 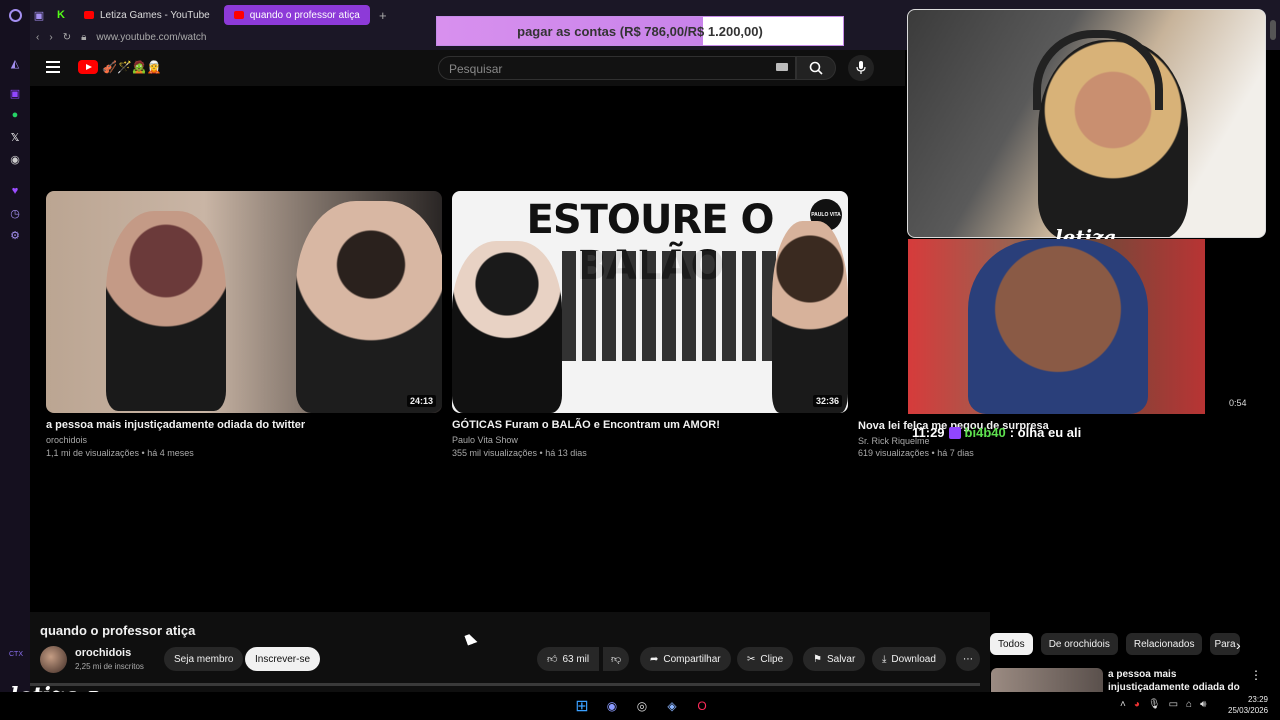 I want to click on headphones, so click(x=1098, y=70).